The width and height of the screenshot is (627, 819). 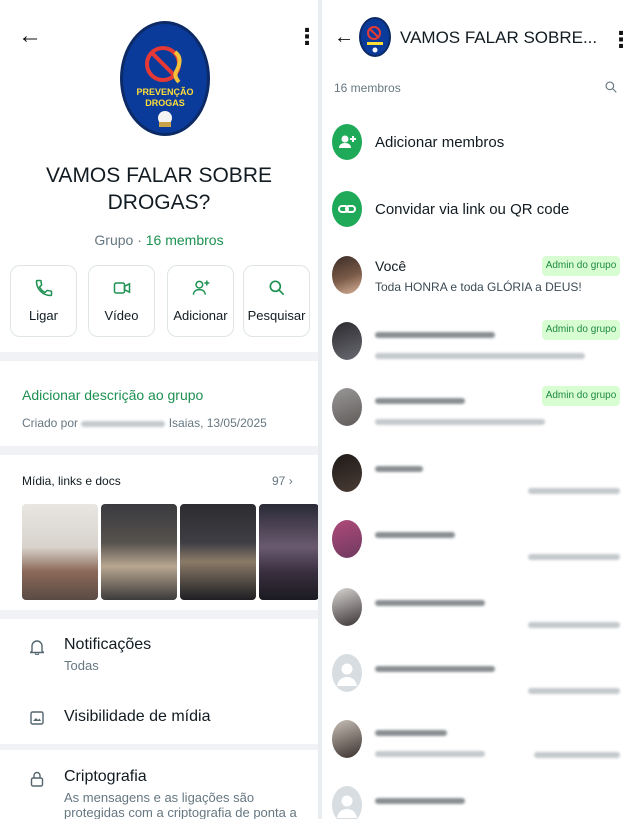 I want to click on link-icon, so click(x=347, y=209).